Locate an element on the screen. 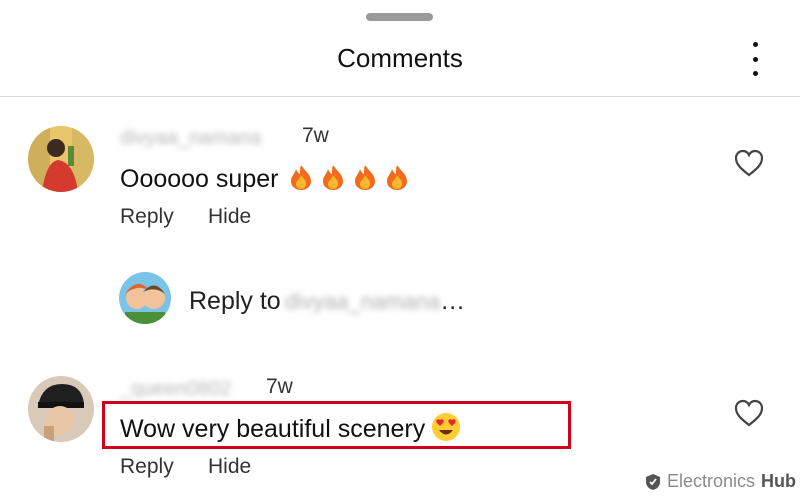 The height and width of the screenshot is (501, 800). comment-text: Oooooo super is located at coordinates (267, 178).